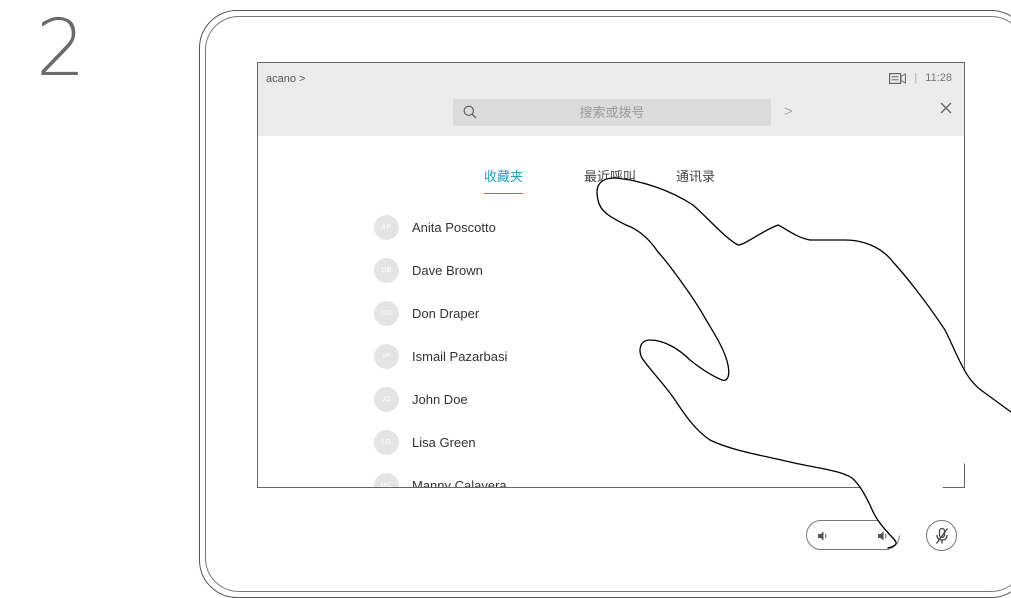  What do you see at coordinates (440, 399) in the screenshot?
I see `contact-name: John Doe` at bounding box center [440, 399].